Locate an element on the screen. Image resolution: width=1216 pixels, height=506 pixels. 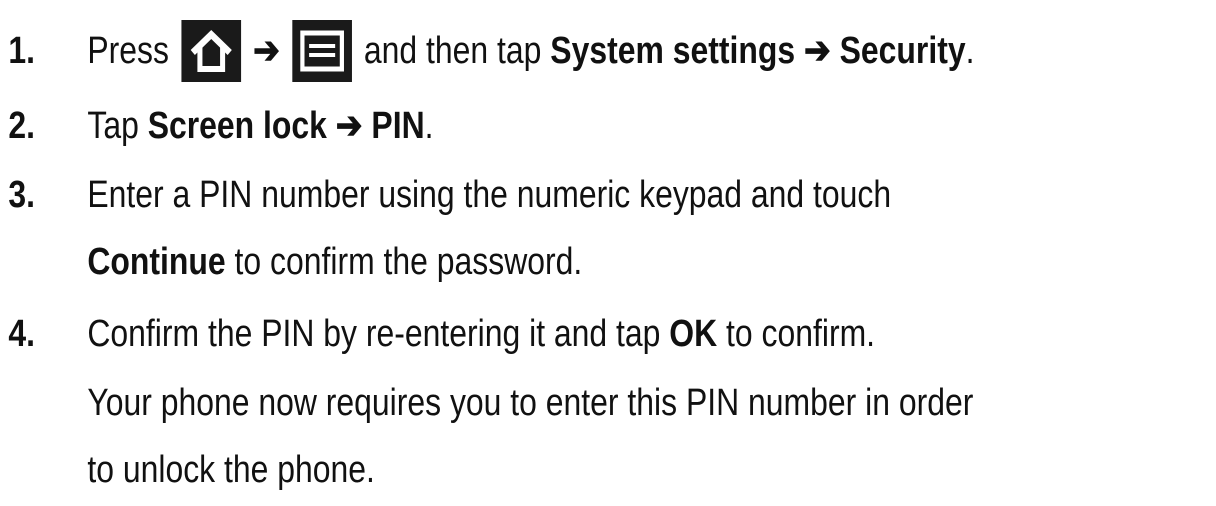
step-text: to confirm the password. is located at coordinates (408, 262).